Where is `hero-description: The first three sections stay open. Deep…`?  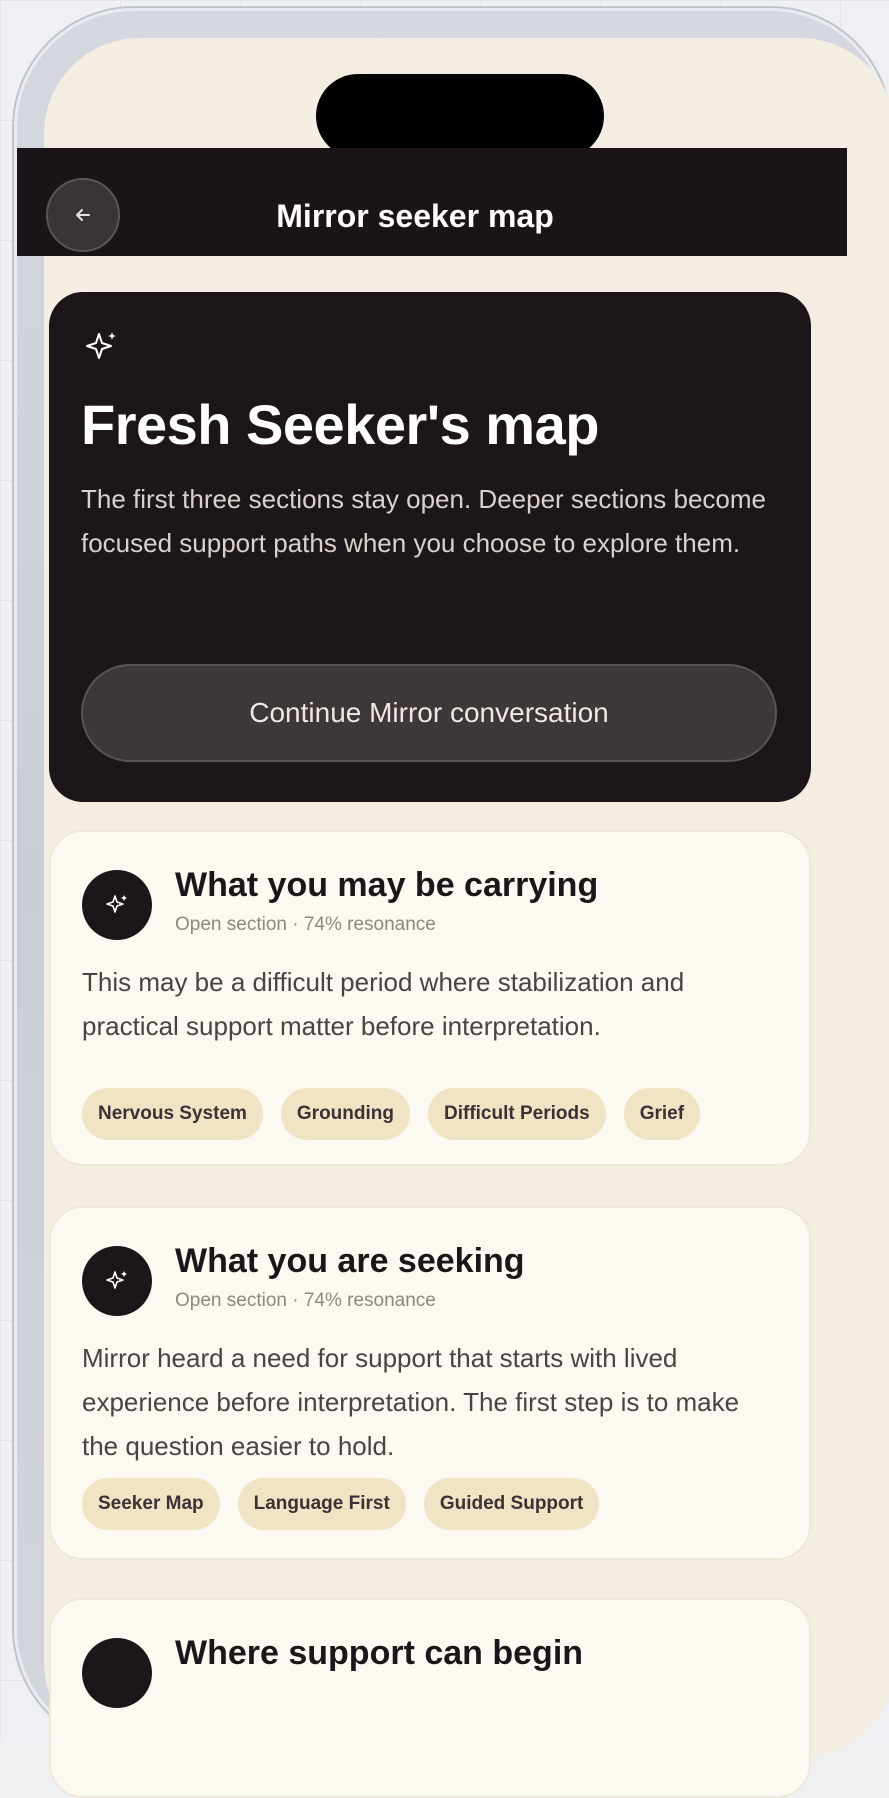
hero-description: The first three sections stay open. Deep… is located at coordinates (431, 521).